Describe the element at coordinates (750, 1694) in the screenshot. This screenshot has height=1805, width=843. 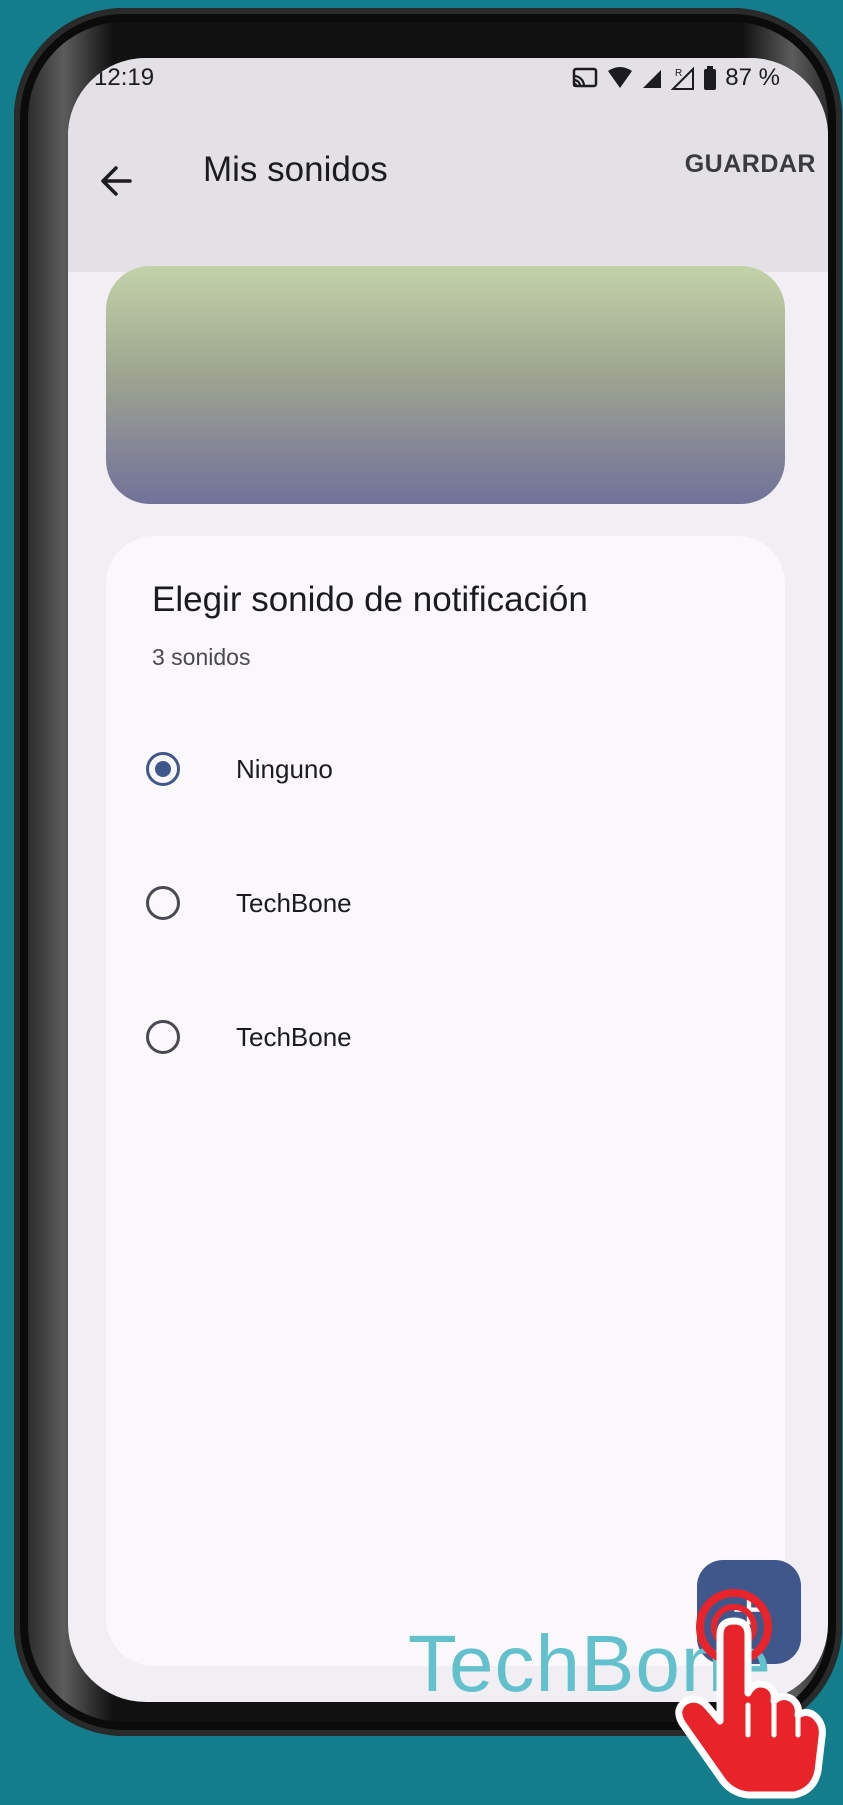
I see `tap-hand-icon` at that location.